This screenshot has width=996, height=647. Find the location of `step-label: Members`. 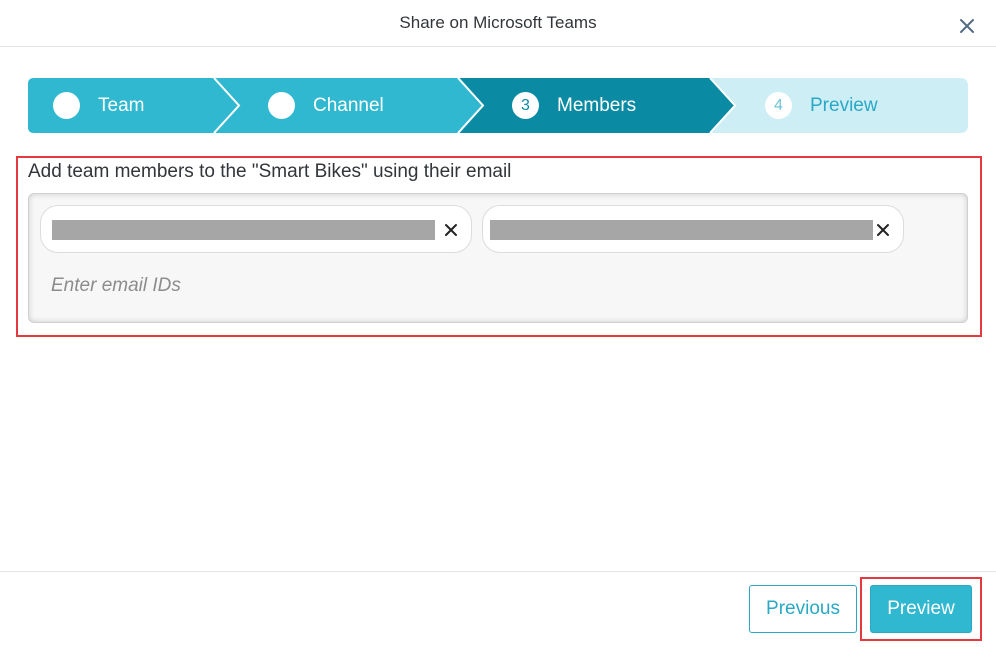

step-label: Members is located at coordinates (597, 105).